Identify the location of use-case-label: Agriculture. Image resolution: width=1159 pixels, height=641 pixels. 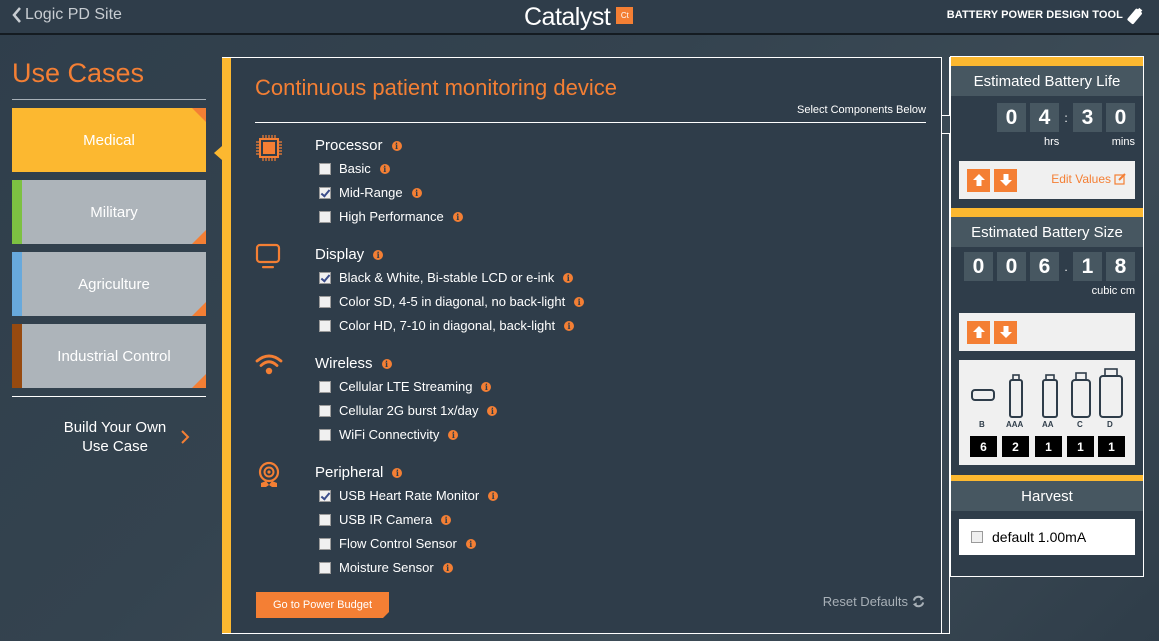
(114, 284).